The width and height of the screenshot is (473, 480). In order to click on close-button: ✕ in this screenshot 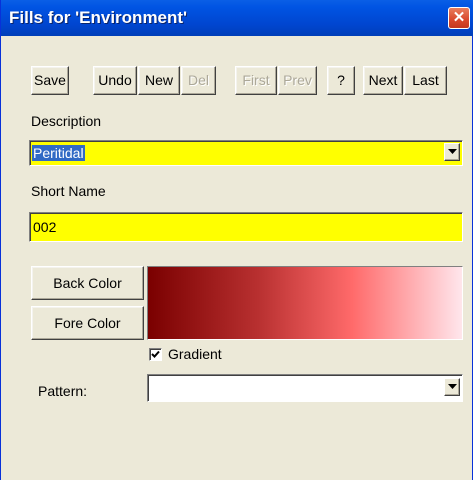, I will do `click(459, 18)`.